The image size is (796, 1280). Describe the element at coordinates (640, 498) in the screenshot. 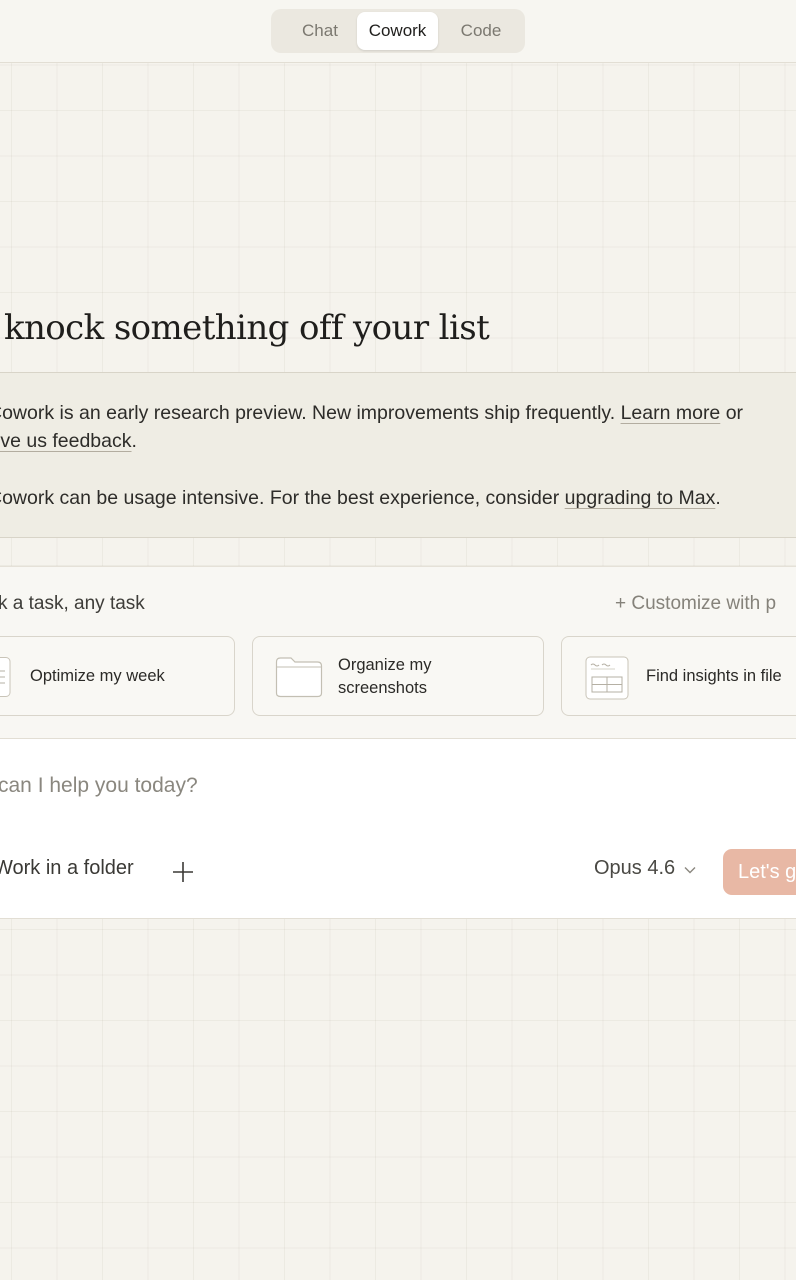

I see `upgrade-link: upgrading to Max` at that location.